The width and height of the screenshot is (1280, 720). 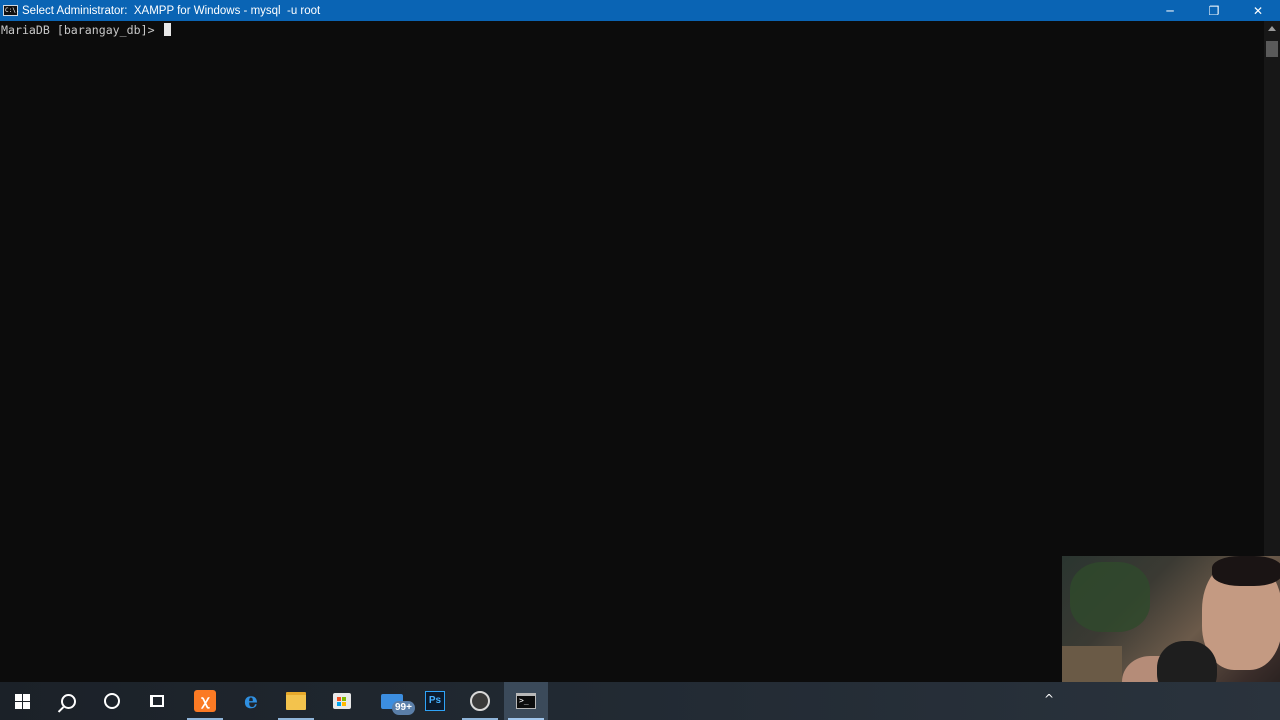 I want to click on minimize-button: ─, so click(x=1170, y=10).